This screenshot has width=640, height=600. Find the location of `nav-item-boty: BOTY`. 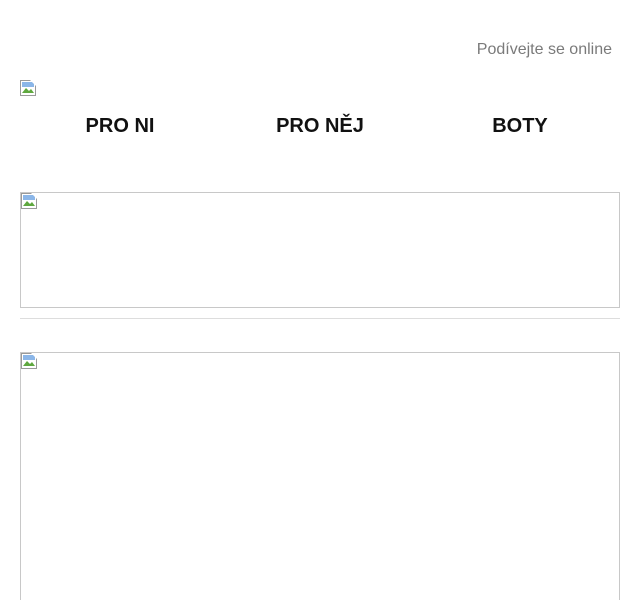

nav-item-boty: BOTY is located at coordinates (520, 126).